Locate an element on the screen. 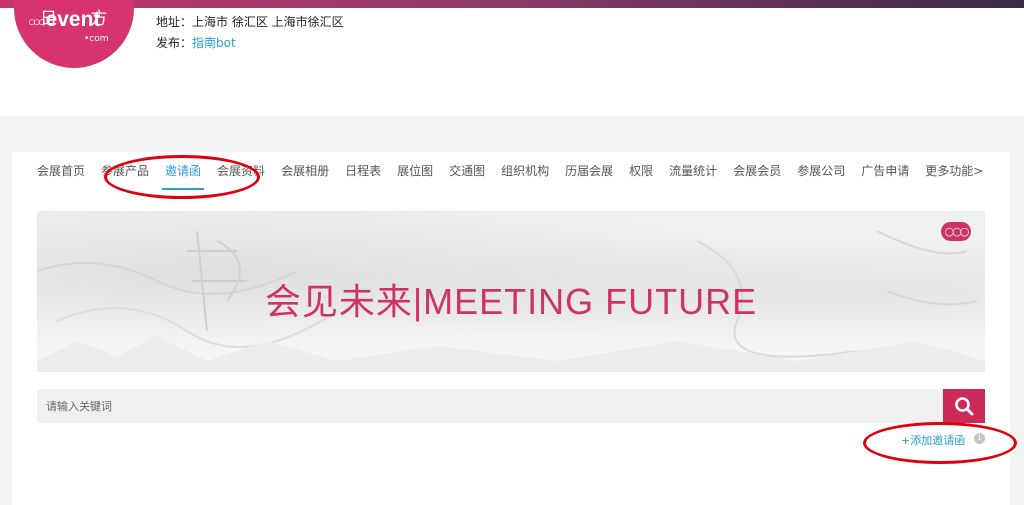 Image resolution: width=1024 pixels, height=505 pixels. nav-item-exhibitors: 参展公司 is located at coordinates (821, 173).